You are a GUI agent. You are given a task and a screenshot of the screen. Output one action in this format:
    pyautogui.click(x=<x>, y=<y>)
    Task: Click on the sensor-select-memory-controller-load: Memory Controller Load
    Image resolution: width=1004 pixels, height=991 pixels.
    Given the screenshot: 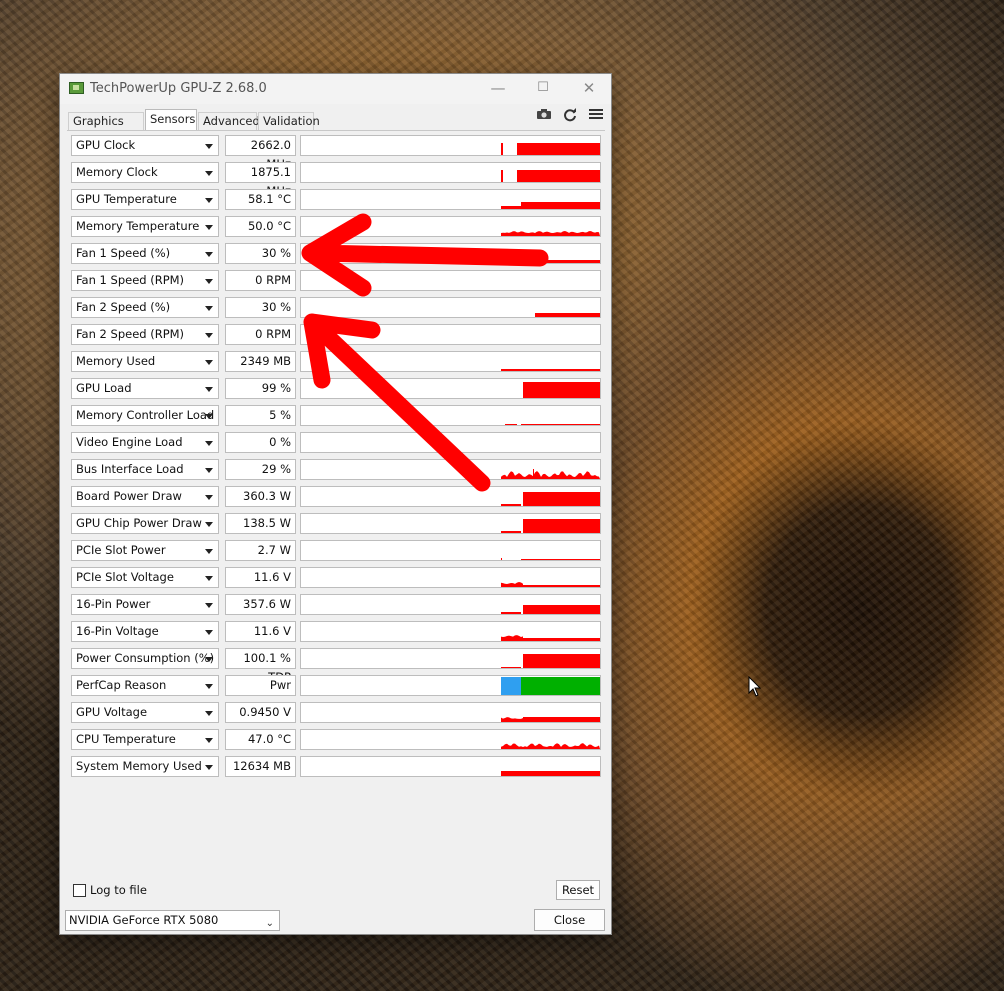 What is the action you would take?
    pyautogui.click(x=145, y=415)
    